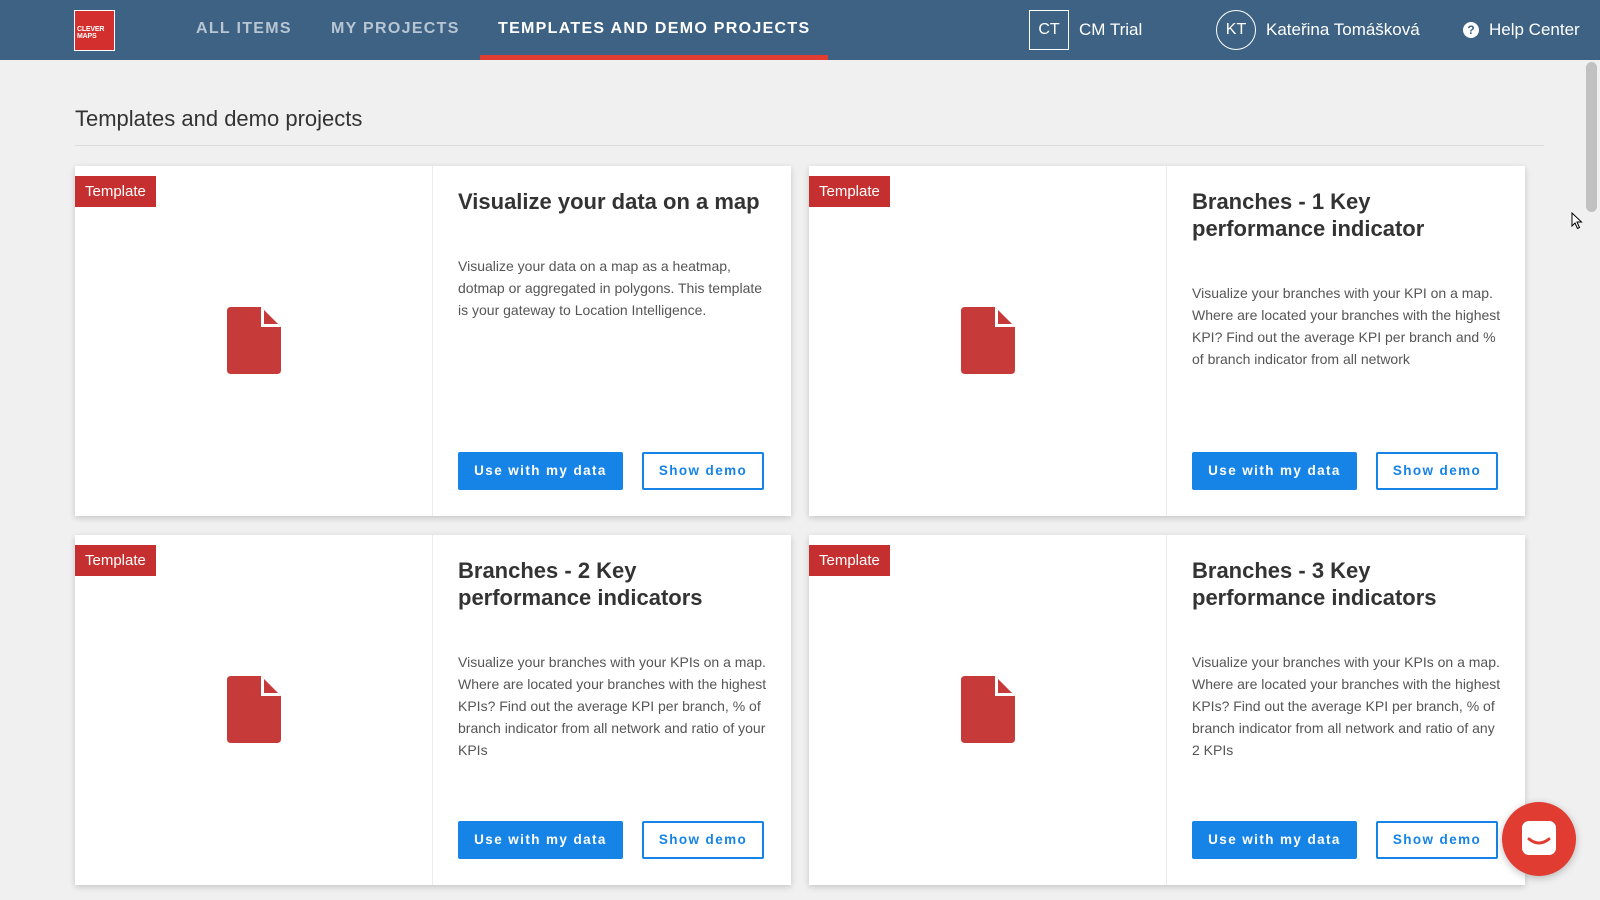  I want to click on project-avatar: CT, so click(1049, 30).